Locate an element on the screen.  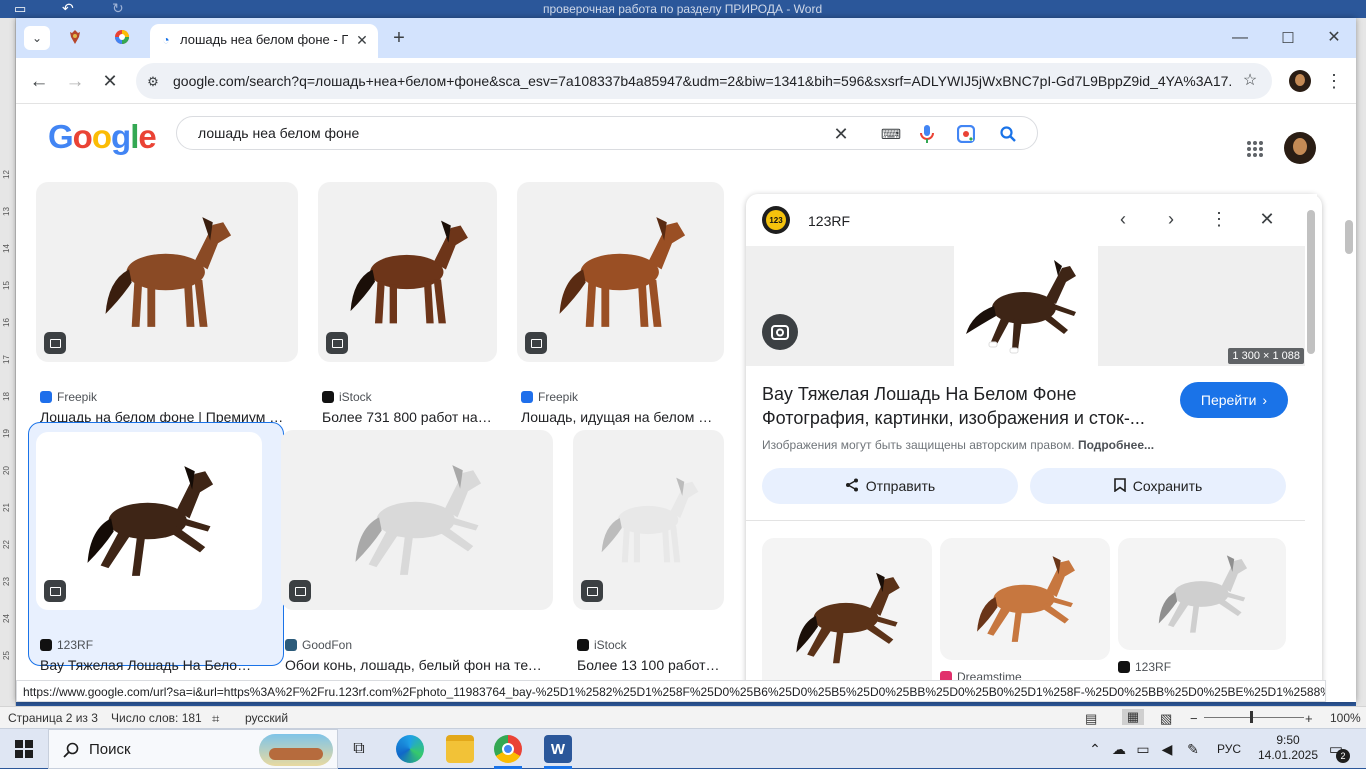
search-query: лошадь неа белом фоне is located at coordinates (278, 133).